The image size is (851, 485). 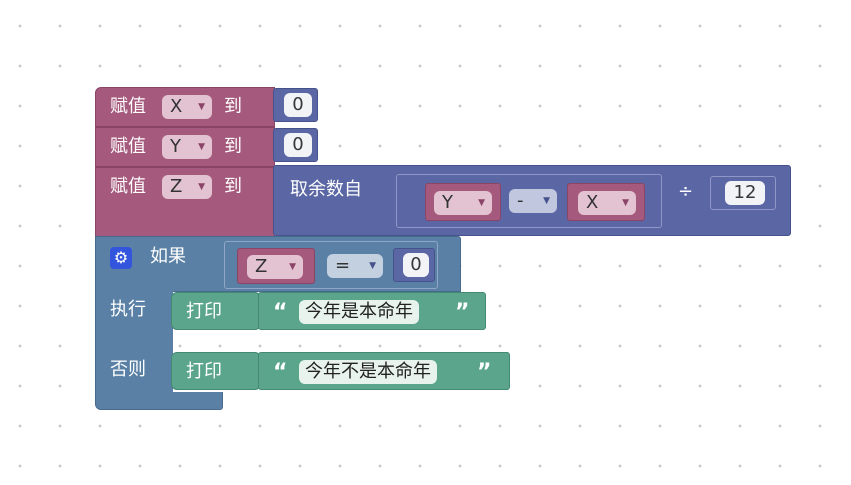 I want to click on number-field: 12, so click(x=745, y=193).